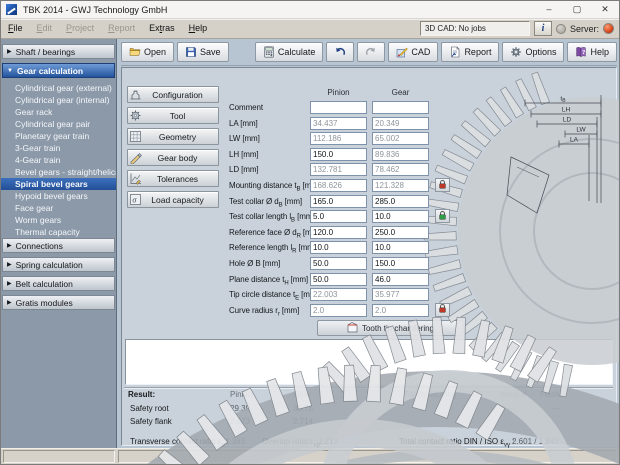 Image resolution: width=620 pixels, height=465 pixels. Describe the element at coordinates (400, 154) in the screenshot. I see `input-gear-lh-mm` at that location.